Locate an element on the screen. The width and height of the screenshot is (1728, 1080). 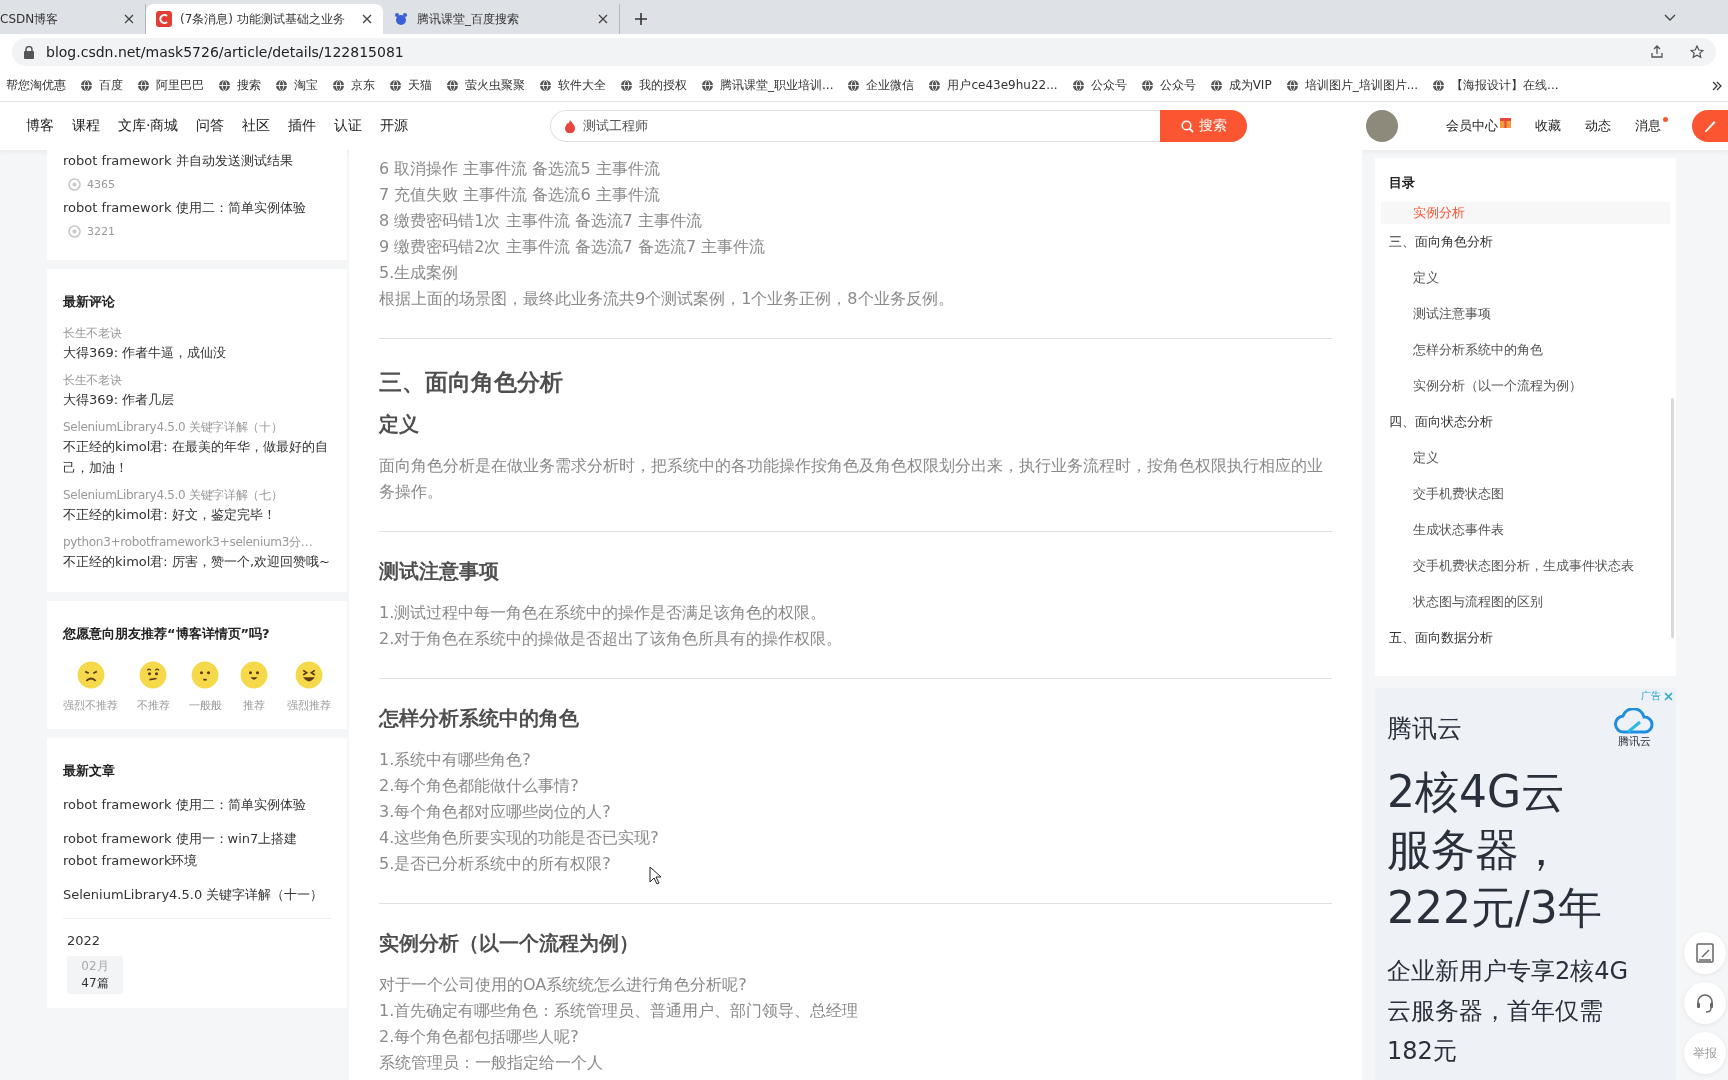
bookmark-item: 京东 is located at coordinates (353, 85).